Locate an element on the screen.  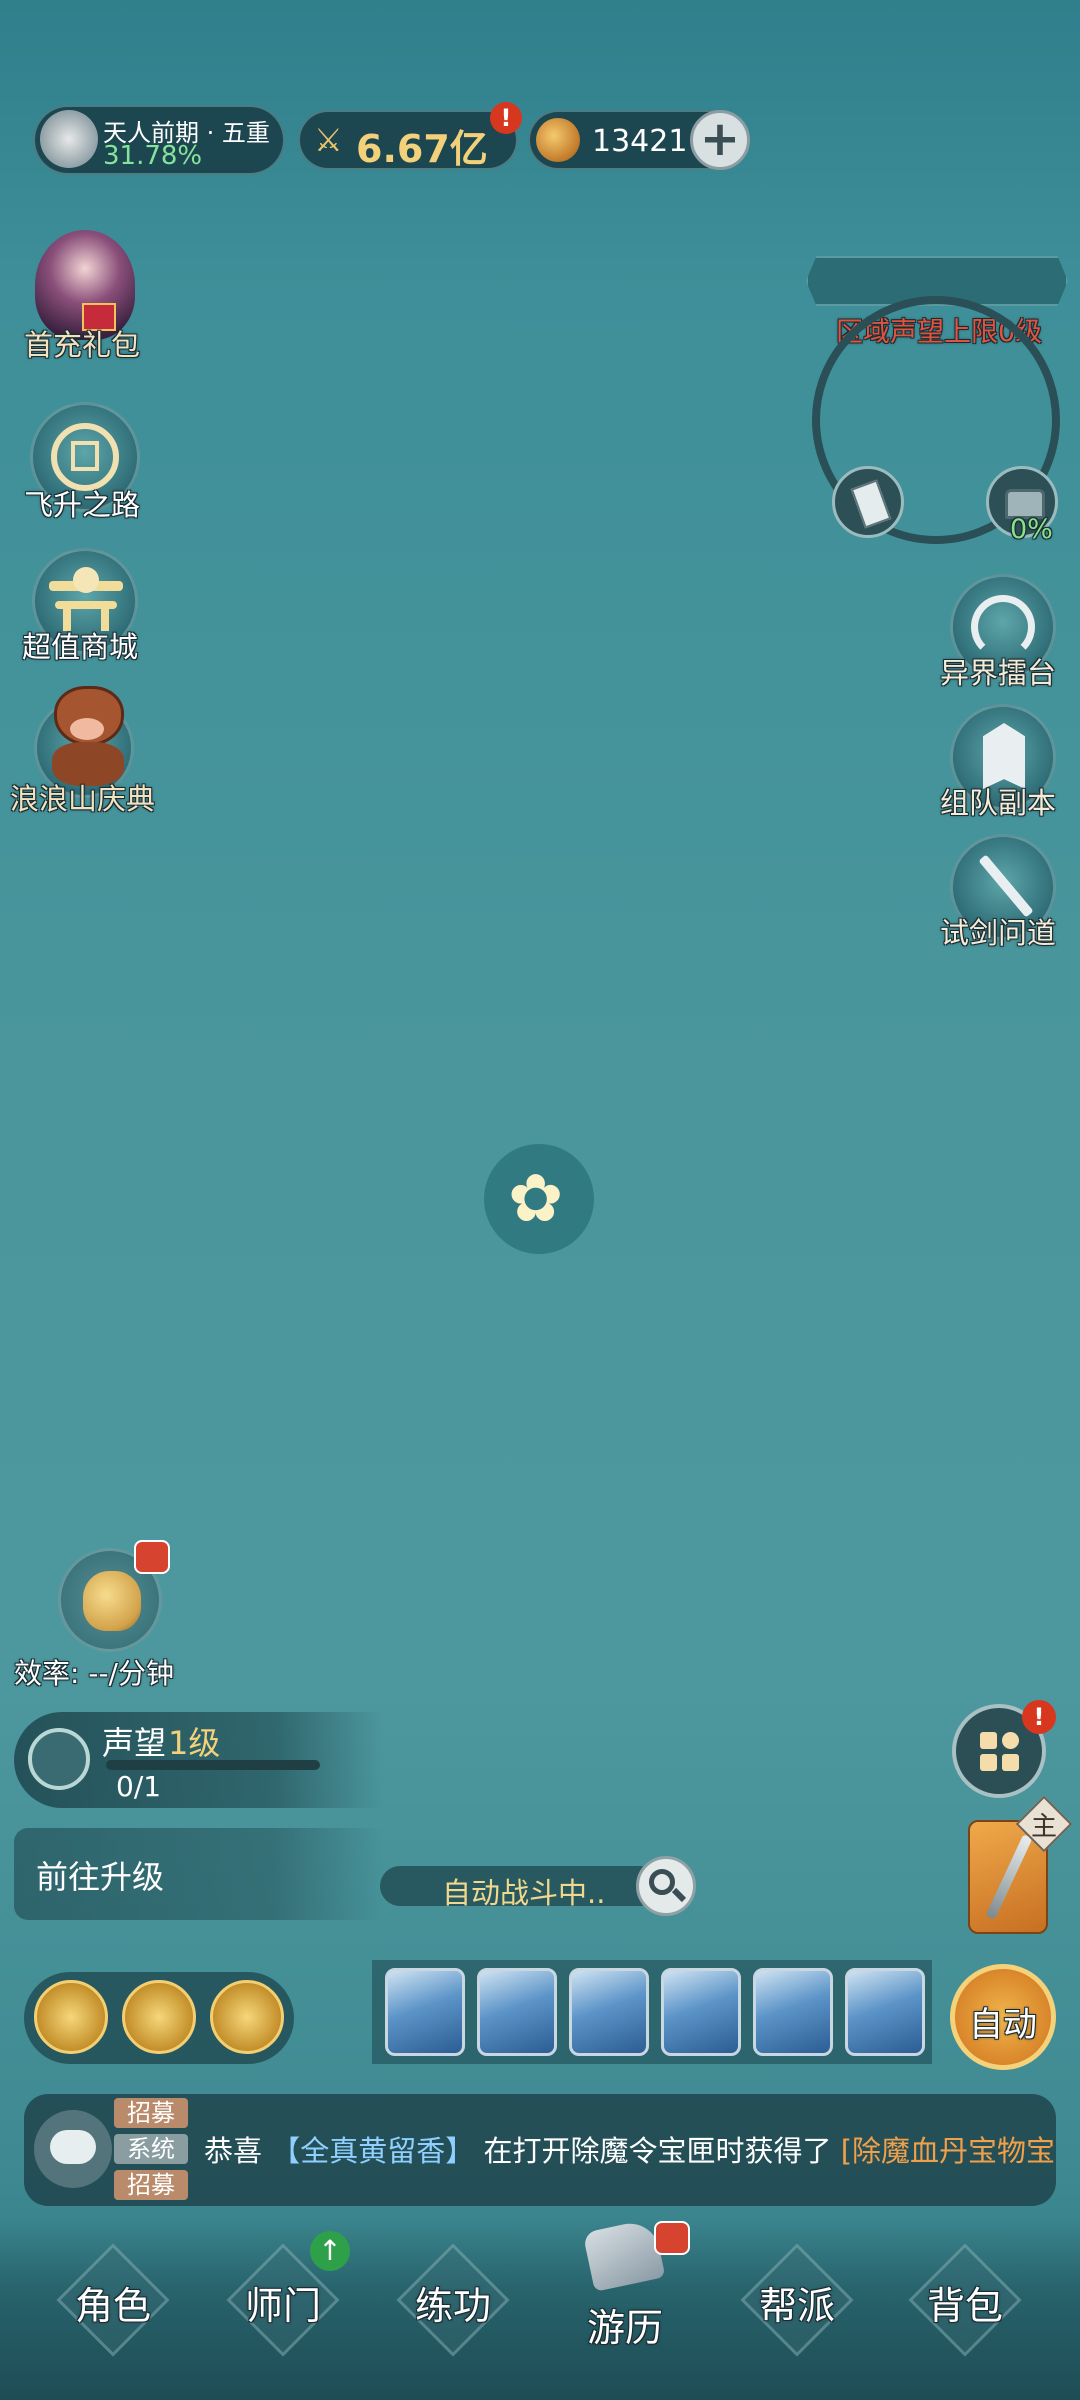
crossed-swords-icon: ⚔ is located at coordinates (328, 140).